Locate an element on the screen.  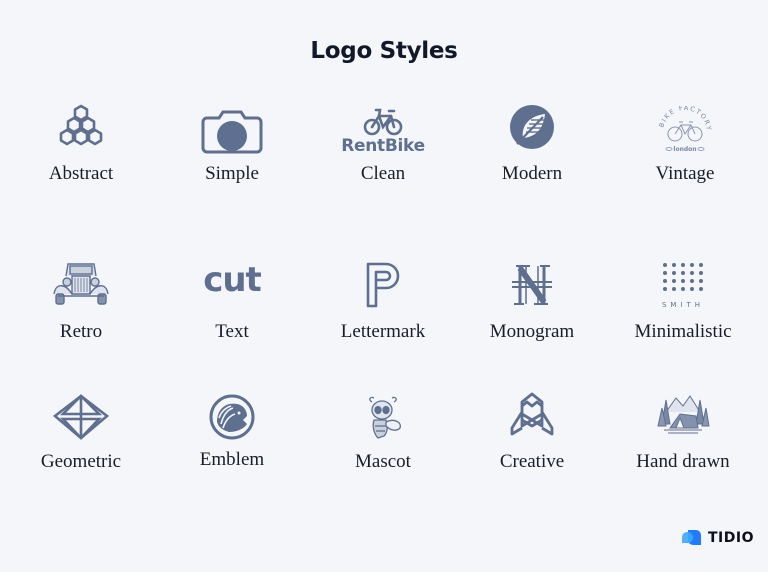
logo-style-label: Creative is located at coordinates (532, 461).